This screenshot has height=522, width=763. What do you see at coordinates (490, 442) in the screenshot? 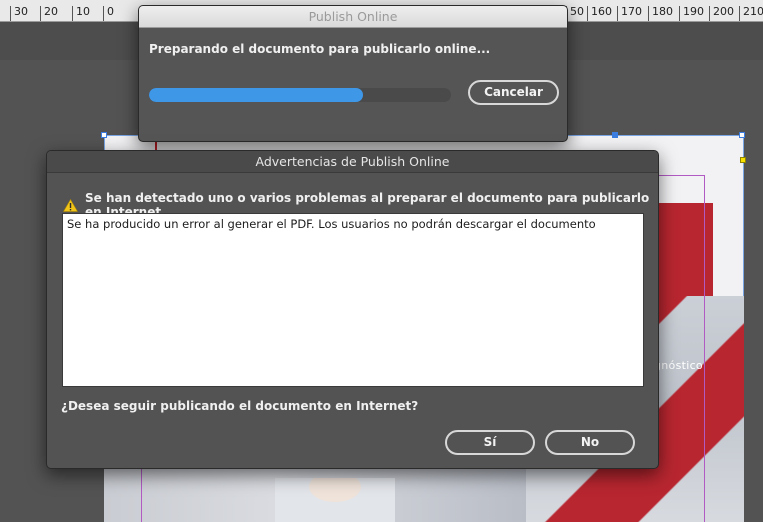
I see `yes-button: Sí` at bounding box center [490, 442].